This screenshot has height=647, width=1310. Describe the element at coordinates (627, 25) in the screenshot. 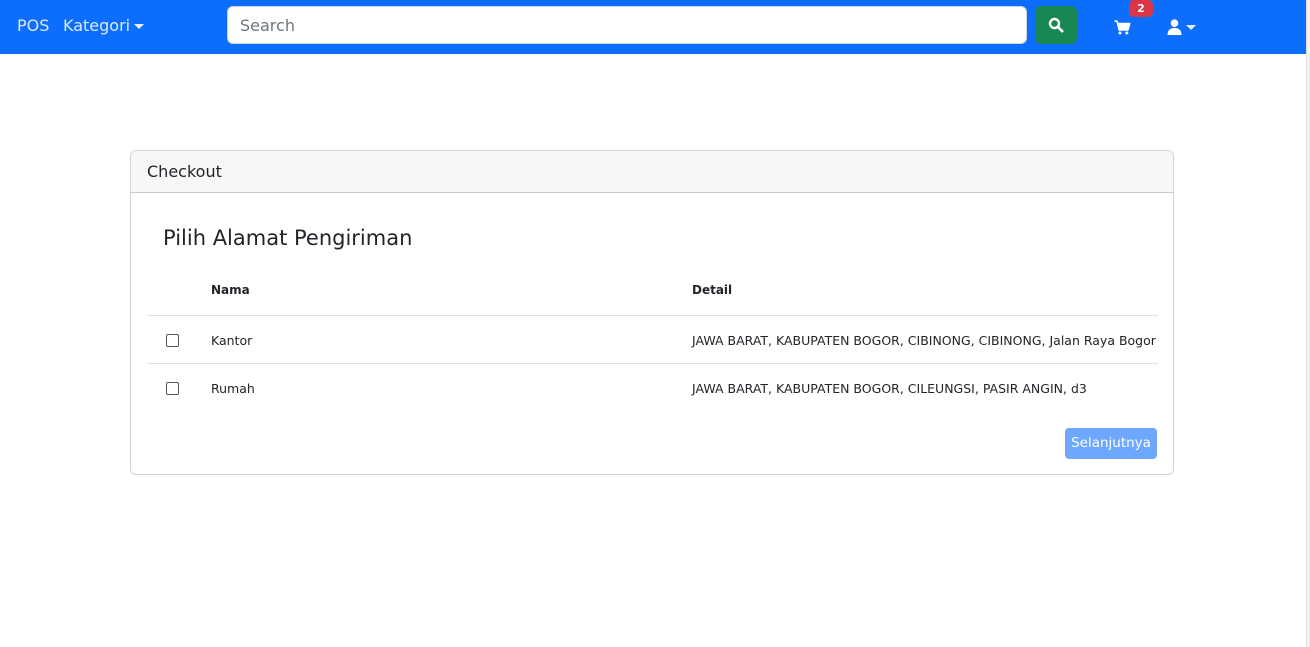

I see `search-input` at that location.